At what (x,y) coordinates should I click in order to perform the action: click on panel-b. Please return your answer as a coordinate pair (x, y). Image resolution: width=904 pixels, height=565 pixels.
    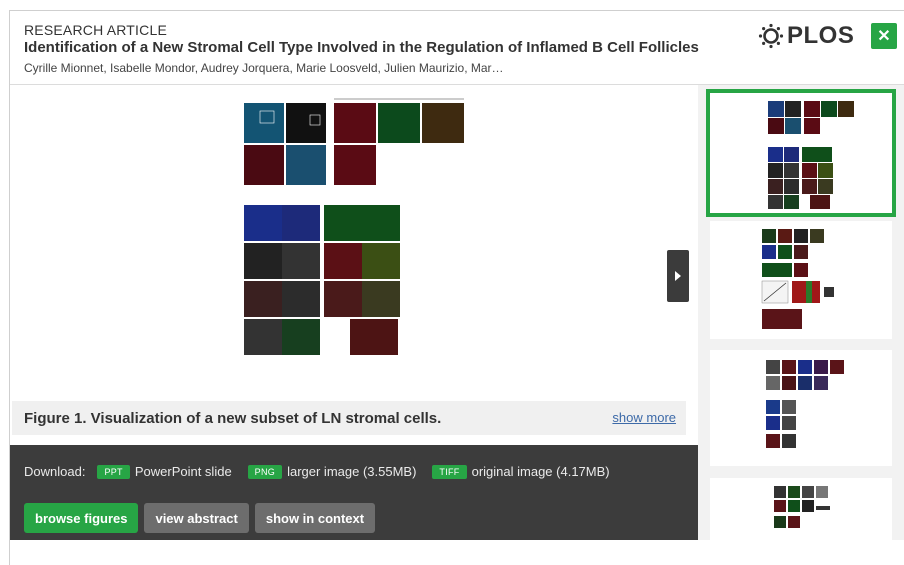
    Looking at the image, I should click on (322, 280).